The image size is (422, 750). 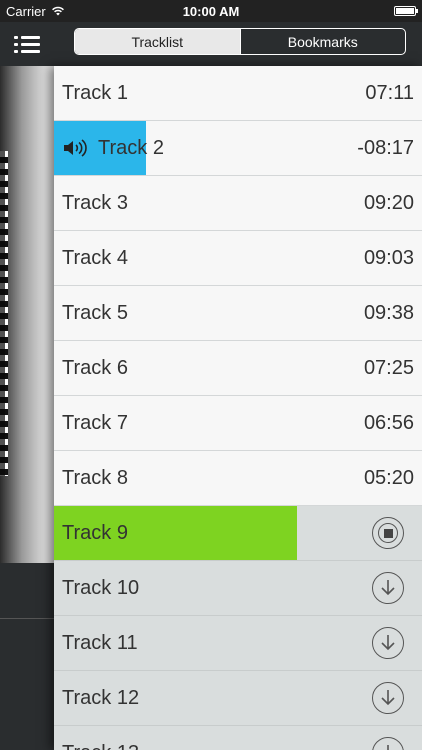 What do you see at coordinates (76, 148) in the screenshot?
I see `speaker-icon` at bounding box center [76, 148].